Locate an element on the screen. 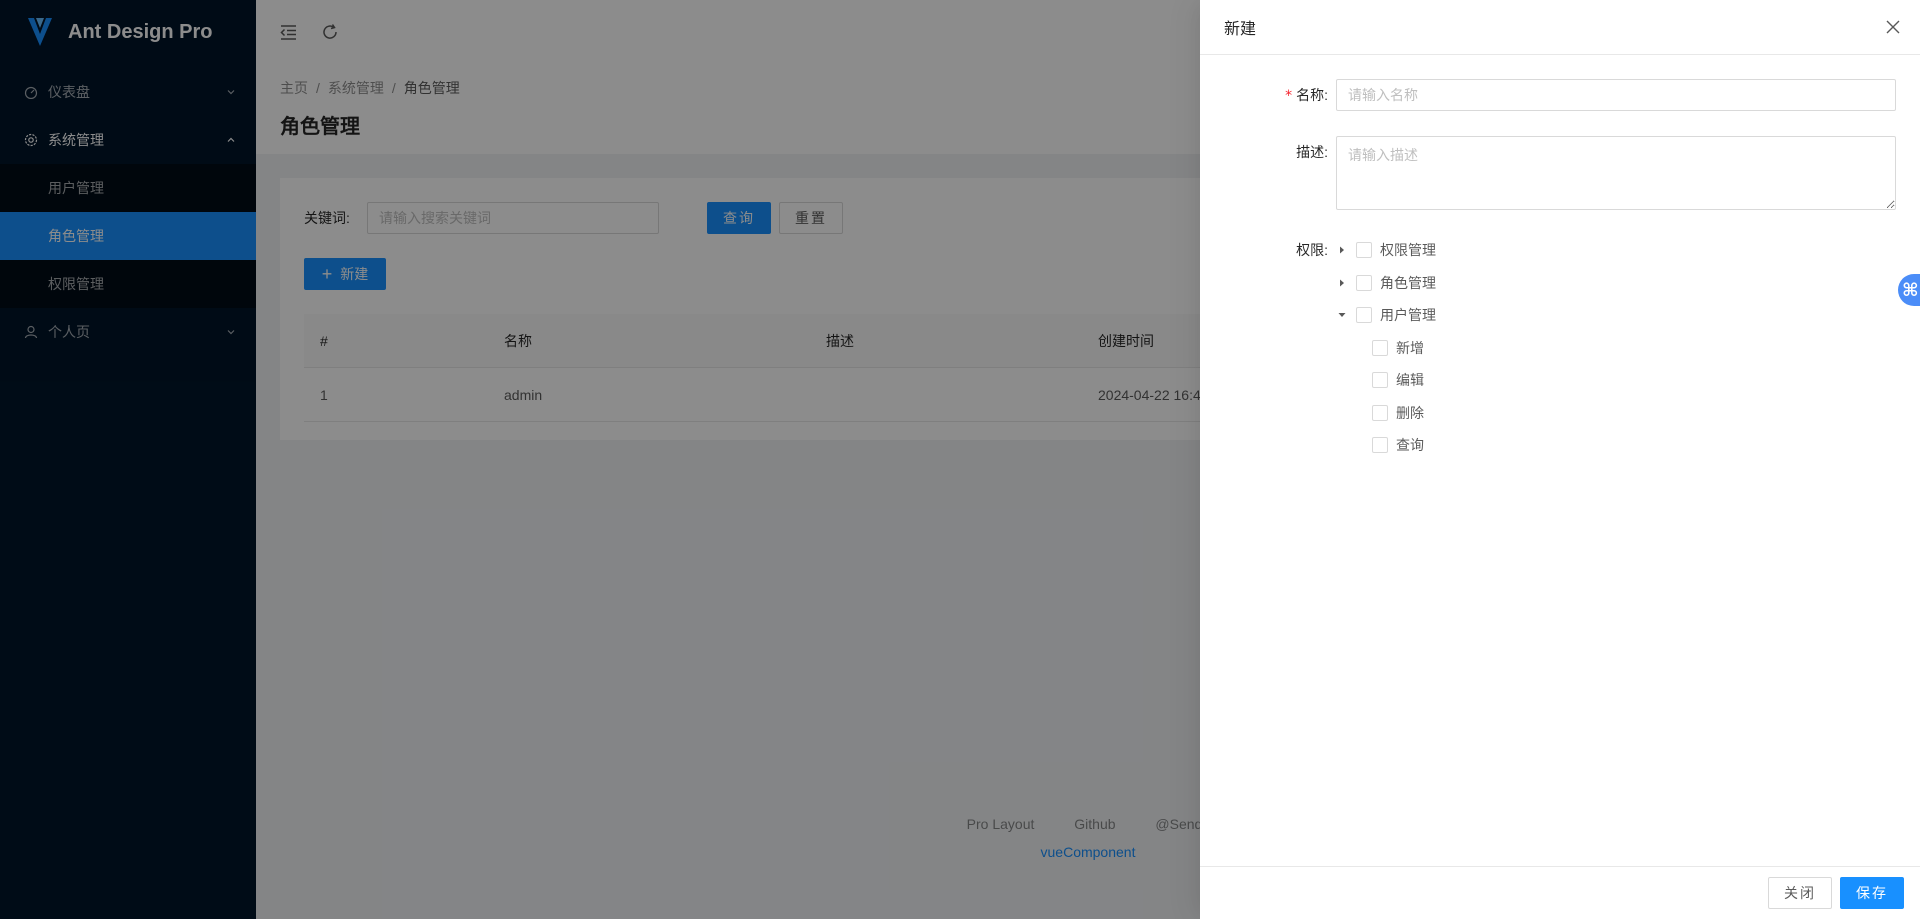  tree-node-label: 新增 is located at coordinates (1410, 348).